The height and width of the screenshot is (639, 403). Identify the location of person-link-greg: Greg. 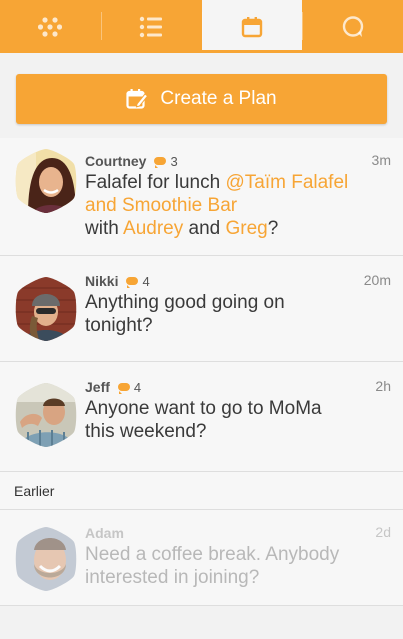
(247, 228).